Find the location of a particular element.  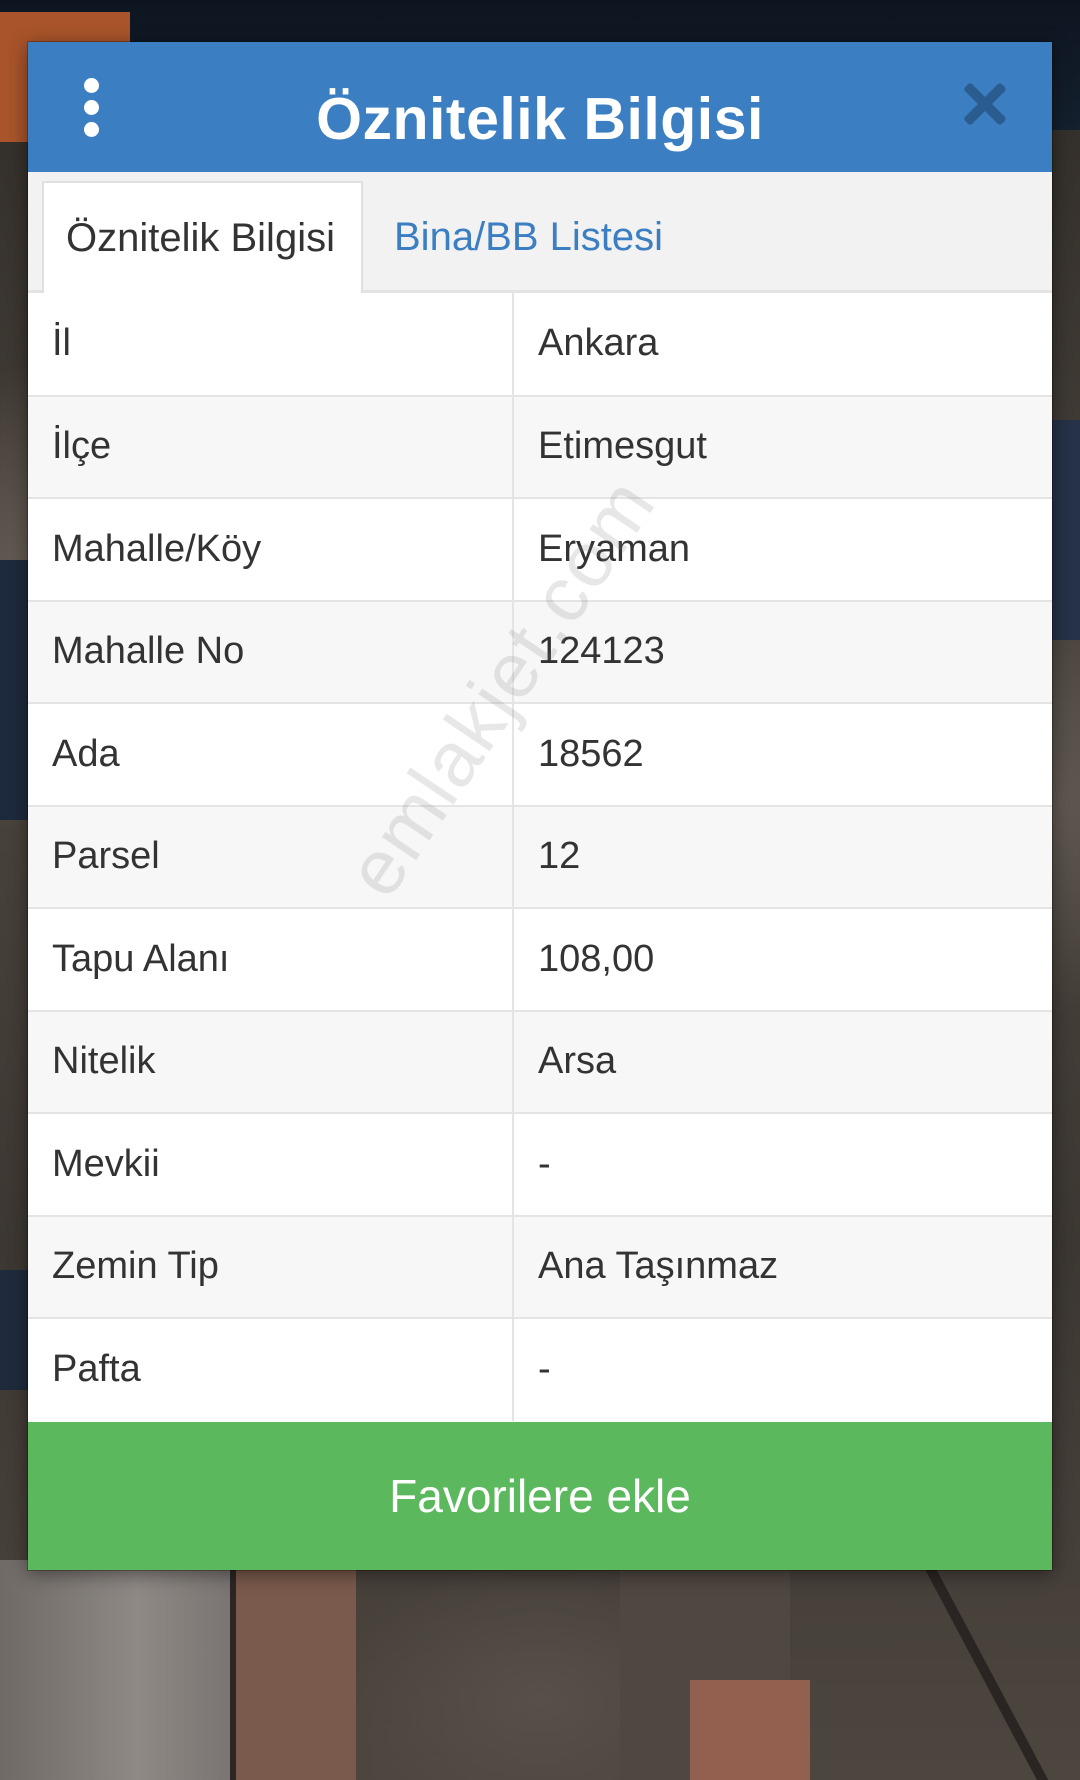

table-row: Mahalle No 124123 is located at coordinates (540, 652).